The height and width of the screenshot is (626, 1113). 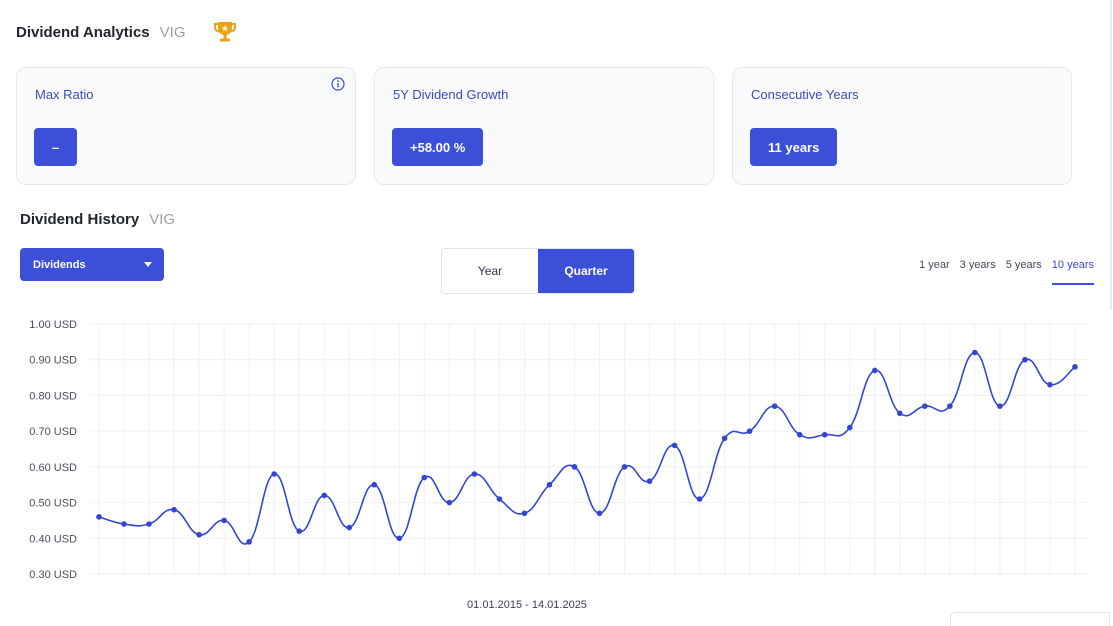 I want to click on consecutive-years-card: Consecutive Years 11 years, so click(x=902, y=126).